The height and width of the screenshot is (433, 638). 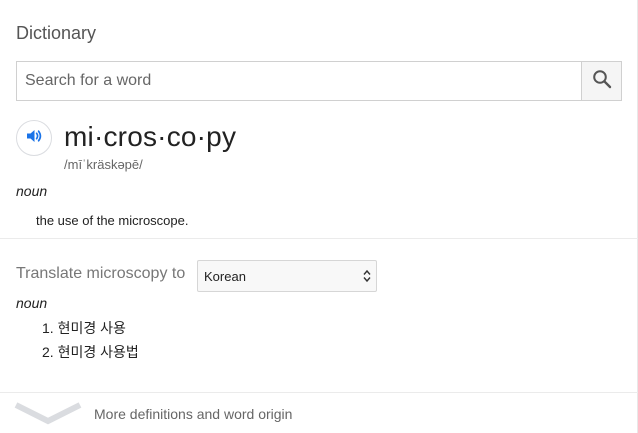 I want to click on translation-item: 1. 현미경 사용, so click(x=84, y=328).